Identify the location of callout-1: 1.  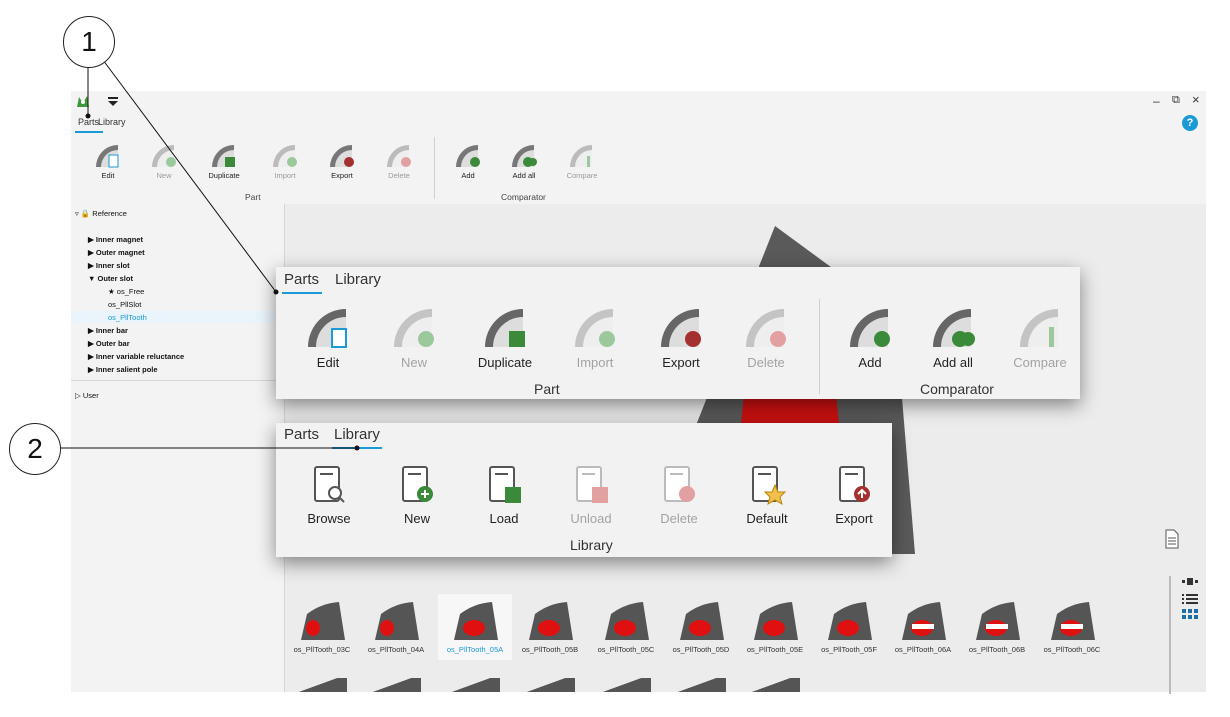
(89, 42).